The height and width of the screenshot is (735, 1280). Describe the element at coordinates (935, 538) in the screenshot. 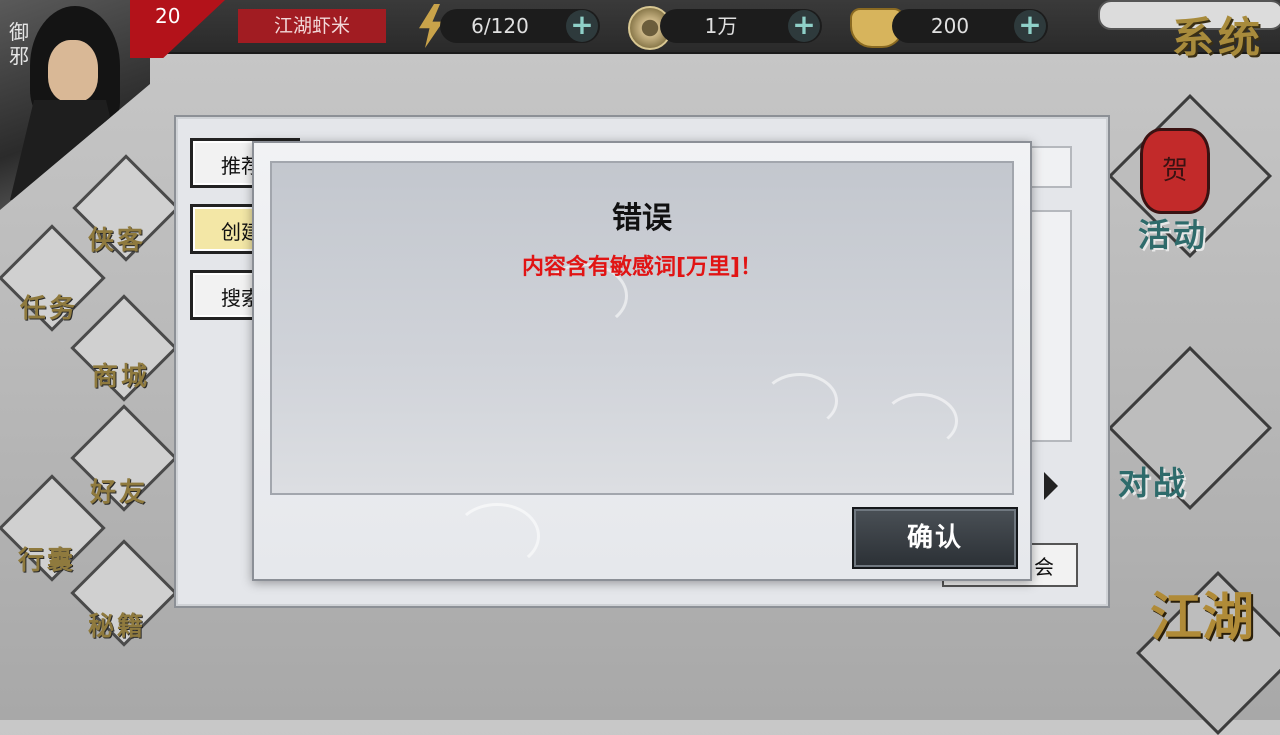

I see `confirm-button: 确认` at that location.